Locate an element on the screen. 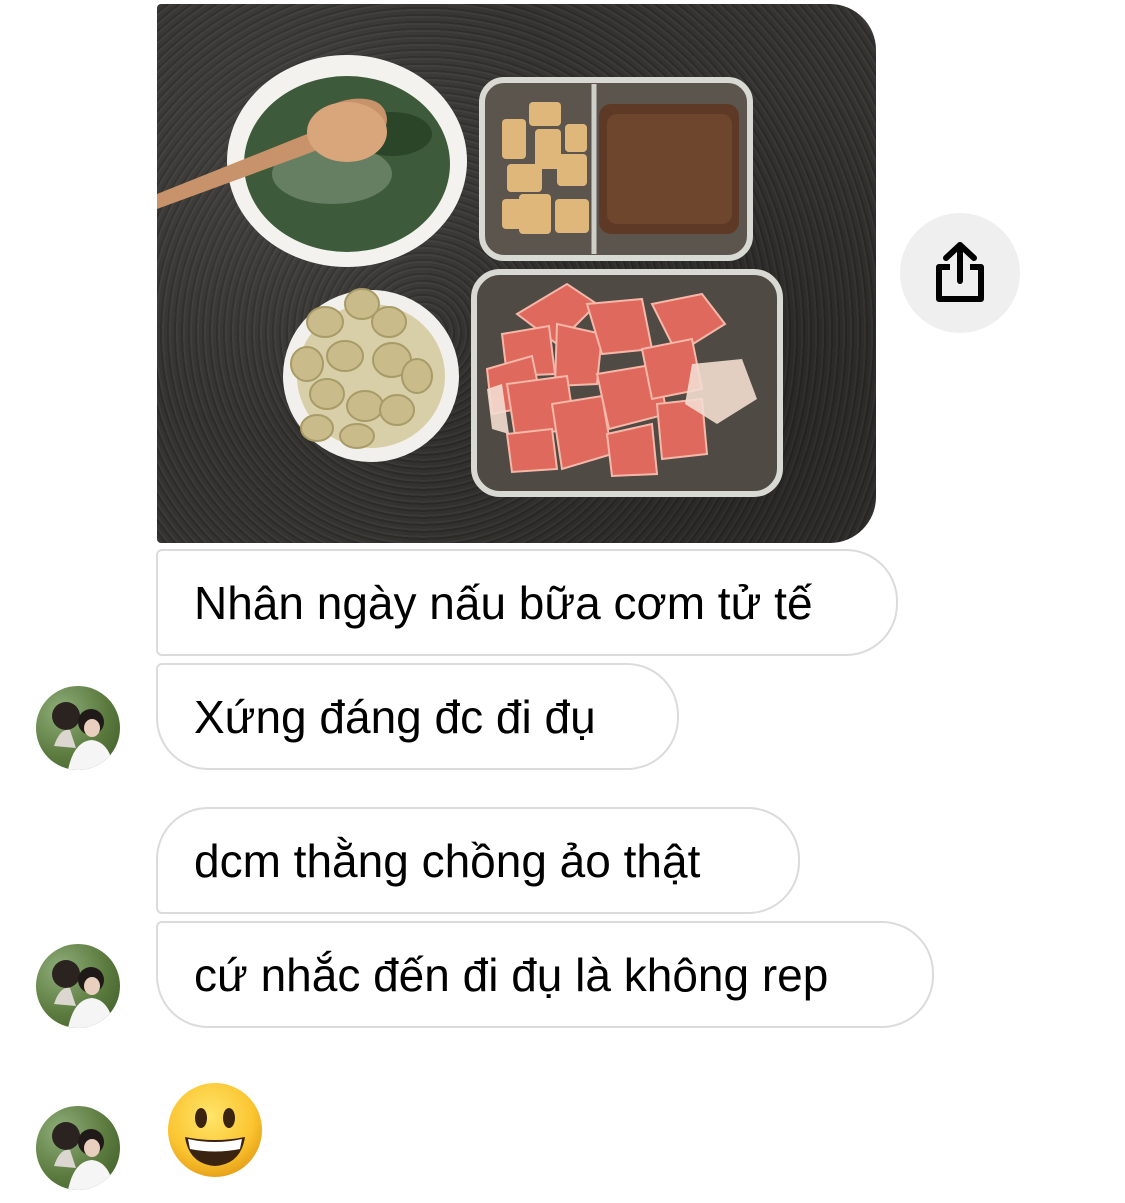  grinning-face-icon is located at coordinates (215, 1130).